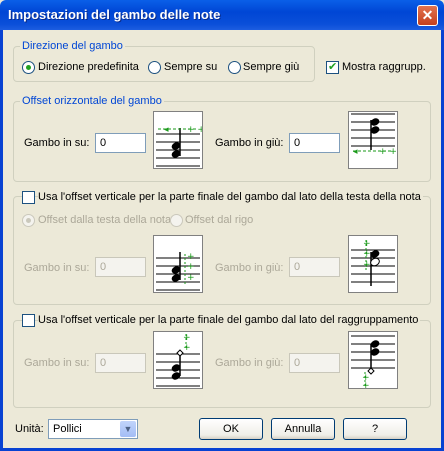 The image size is (444, 451). What do you see at coordinates (29, 429) in the screenshot?
I see `units-label: Unità:` at bounding box center [29, 429].